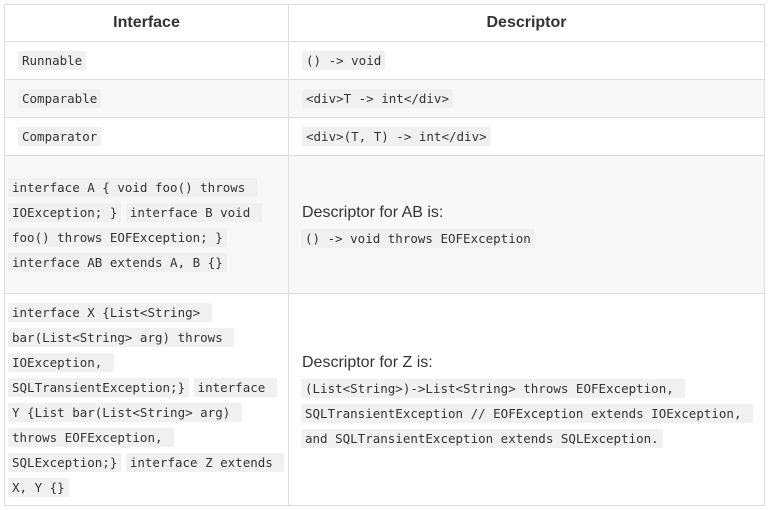 This screenshot has width=769, height=510. Describe the element at coordinates (396, 136) in the screenshot. I see `descriptor-code: <div>(T, T) -> int</div>` at that location.